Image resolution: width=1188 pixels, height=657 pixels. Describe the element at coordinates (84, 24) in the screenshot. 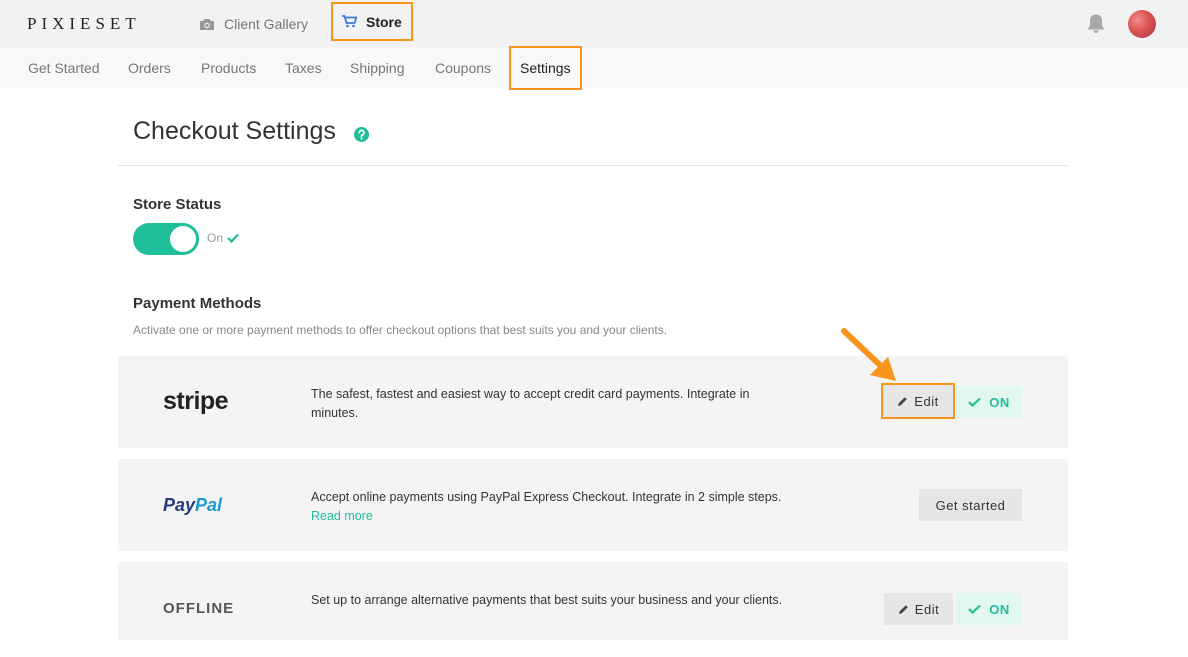

I see `pixieset-logo: PIXIESET` at that location.